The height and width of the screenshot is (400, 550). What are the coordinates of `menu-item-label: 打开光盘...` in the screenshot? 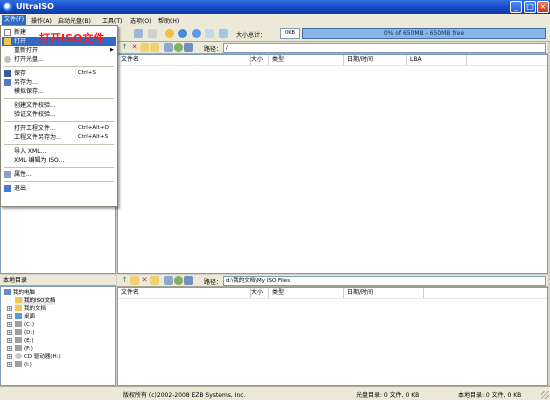 It's located at (29, 59).